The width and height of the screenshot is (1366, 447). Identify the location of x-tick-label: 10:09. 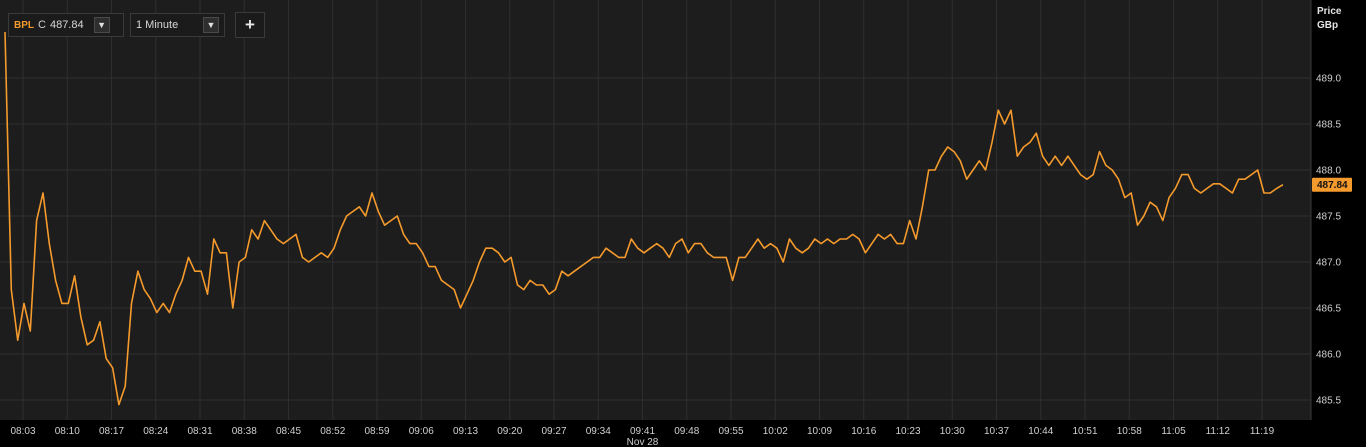
(819, 431).